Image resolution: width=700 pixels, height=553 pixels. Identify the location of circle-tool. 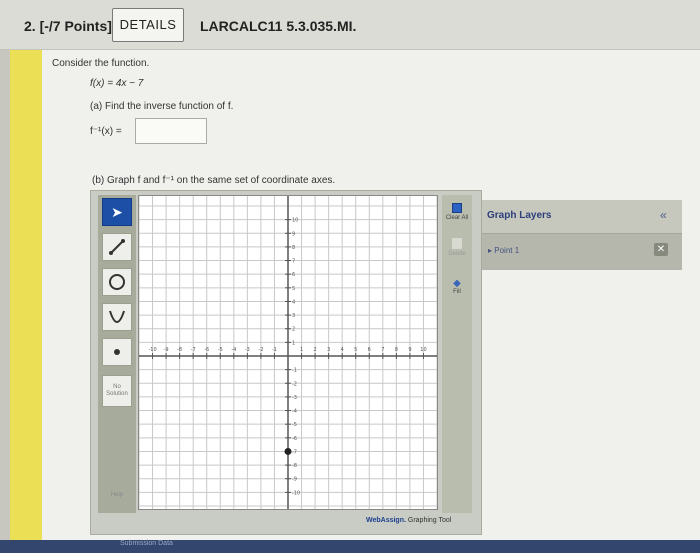
(117, 282).